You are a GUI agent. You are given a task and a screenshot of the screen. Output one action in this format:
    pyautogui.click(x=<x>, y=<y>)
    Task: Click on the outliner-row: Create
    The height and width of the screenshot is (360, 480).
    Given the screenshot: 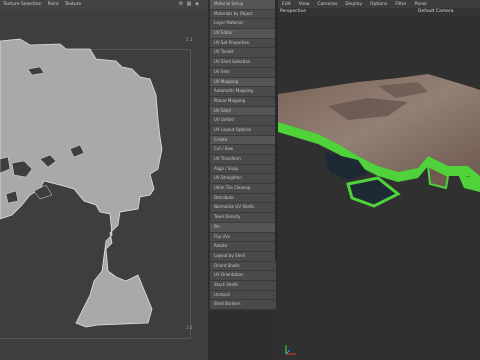 What is the action you would take?
    pyautogui.click(x=243, y=140)
    